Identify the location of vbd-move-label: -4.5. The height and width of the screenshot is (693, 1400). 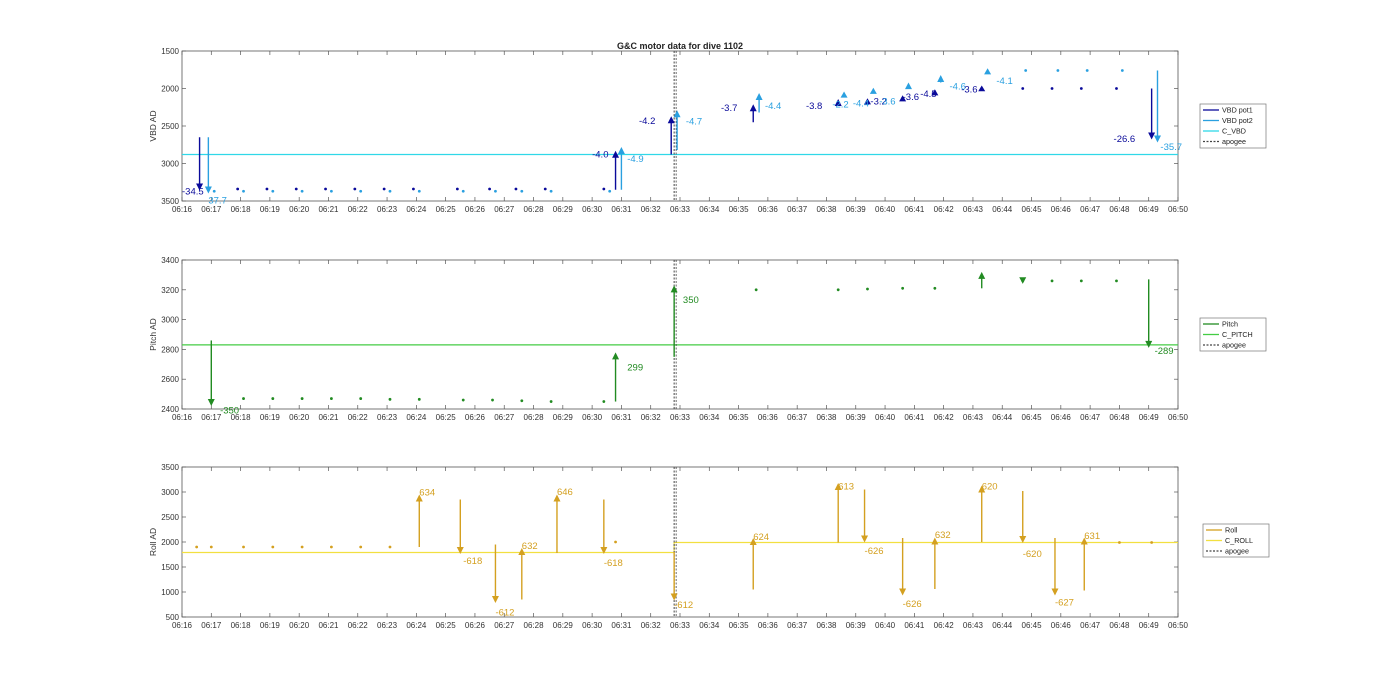
(928, 94).